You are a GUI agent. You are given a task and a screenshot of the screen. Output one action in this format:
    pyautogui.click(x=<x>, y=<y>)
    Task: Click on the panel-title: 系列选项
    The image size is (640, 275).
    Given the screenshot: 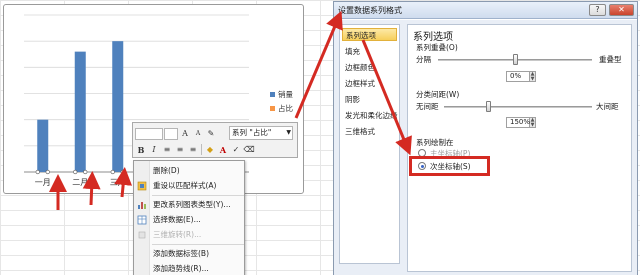 What is the action you would take?
    pyautogui.click(x=433, y=37)
    